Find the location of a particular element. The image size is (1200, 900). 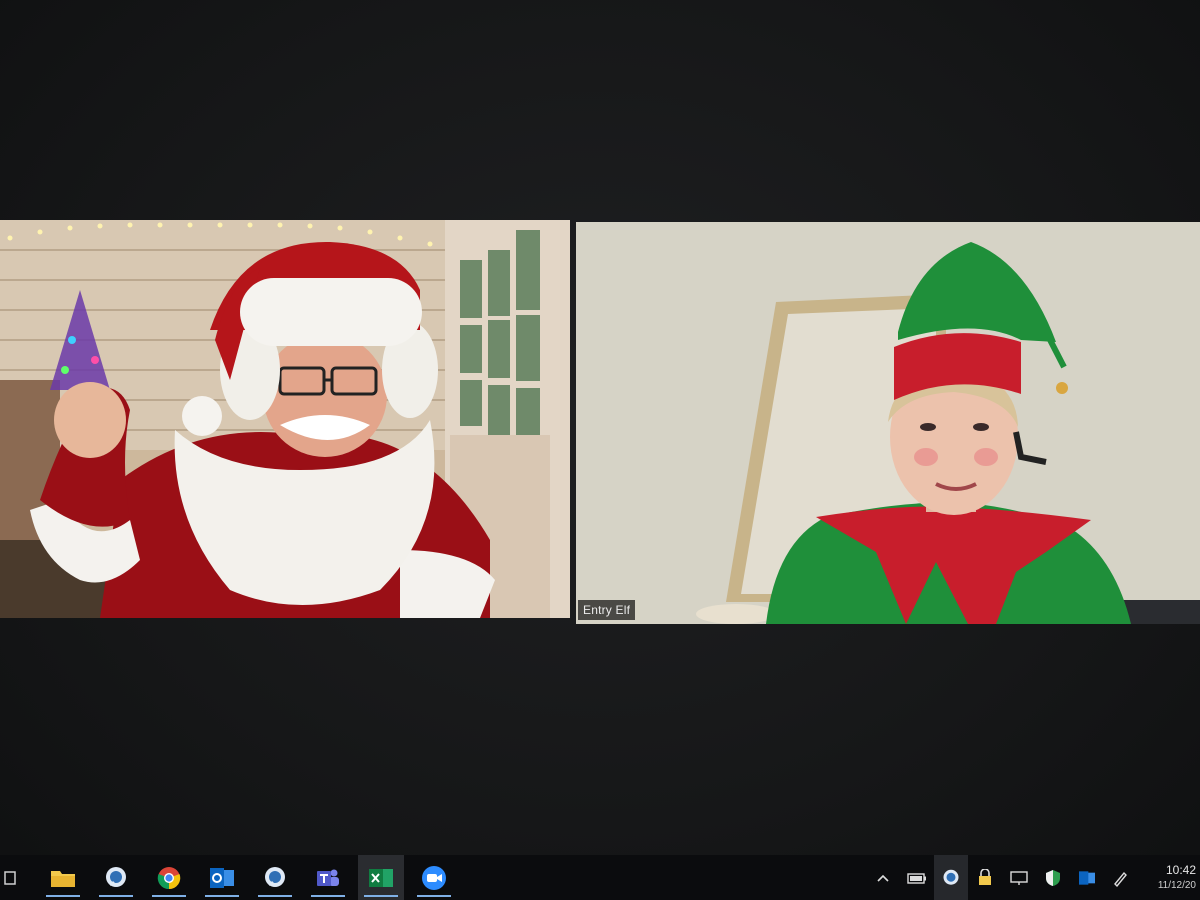

battery-icon is located at coordinates (916, 878).